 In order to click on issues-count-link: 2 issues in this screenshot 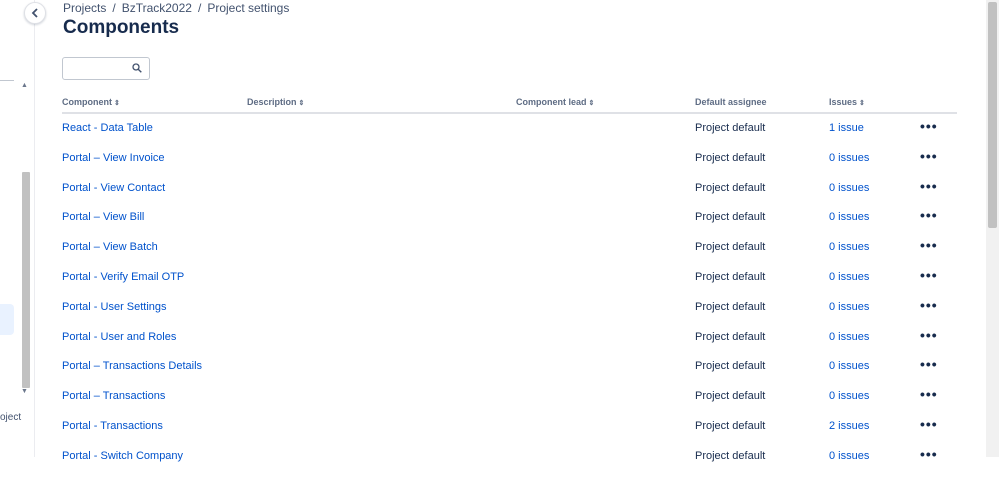, I will do `click(849, 426)`.